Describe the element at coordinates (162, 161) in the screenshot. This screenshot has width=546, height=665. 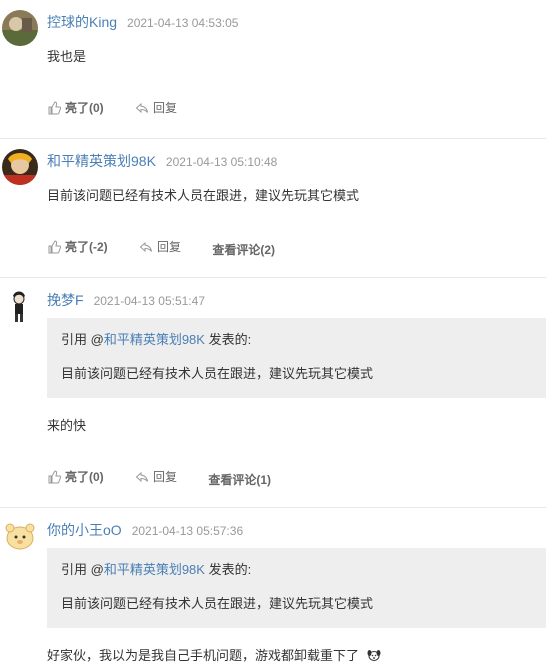
I see `comment-header: 和平精英策划98K 2021-04-13 05:10:48` at that location.